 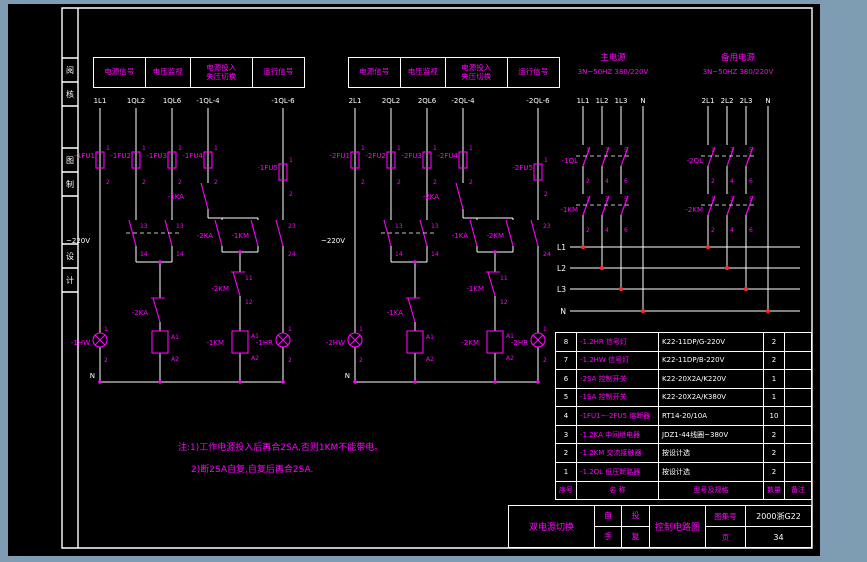 I want to click on schematic-label: -1FU4, so click(x=192, y=156).